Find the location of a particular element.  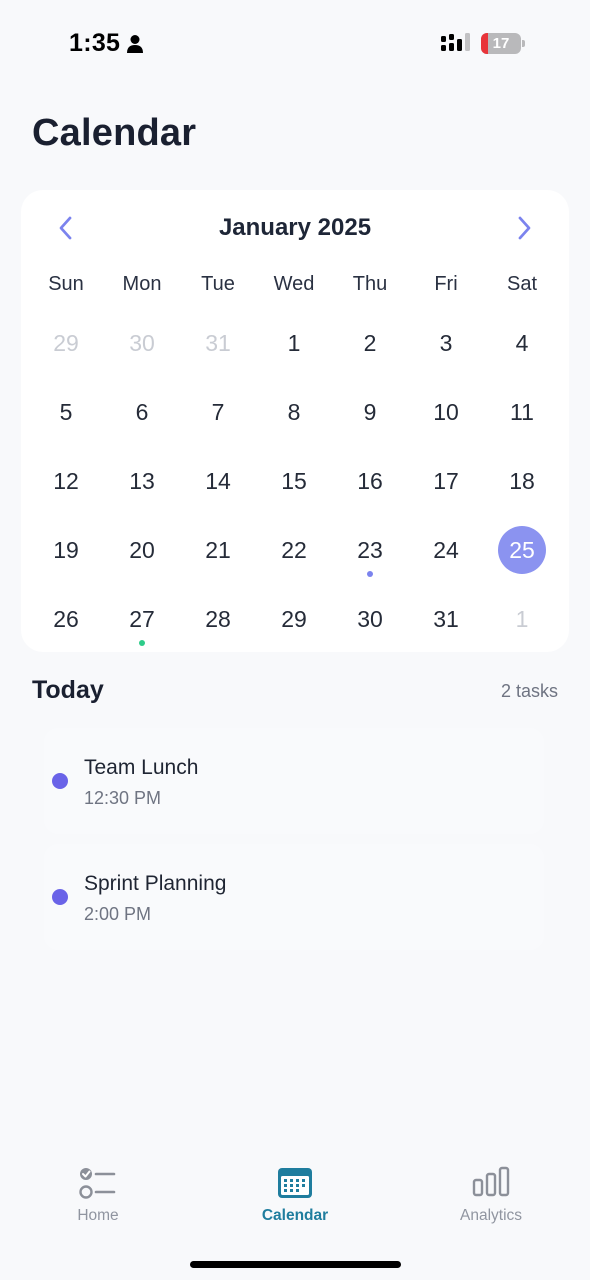

task-item: Sprint Planning 2:00 PM is located at coordinates (294, 897).